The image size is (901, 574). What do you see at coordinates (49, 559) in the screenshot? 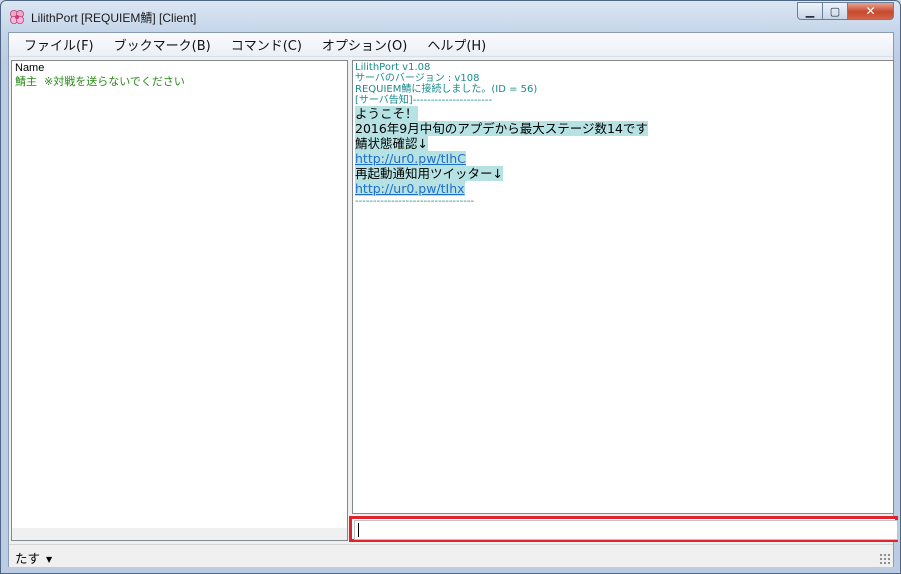
I see `dropdown-arrow-icon: ▼` at bounding box center [49, 559].